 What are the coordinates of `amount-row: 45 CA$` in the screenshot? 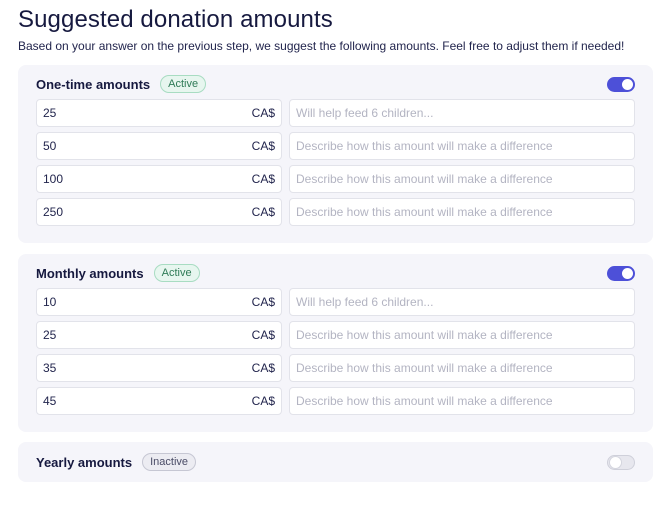 It's located at (335, 401).